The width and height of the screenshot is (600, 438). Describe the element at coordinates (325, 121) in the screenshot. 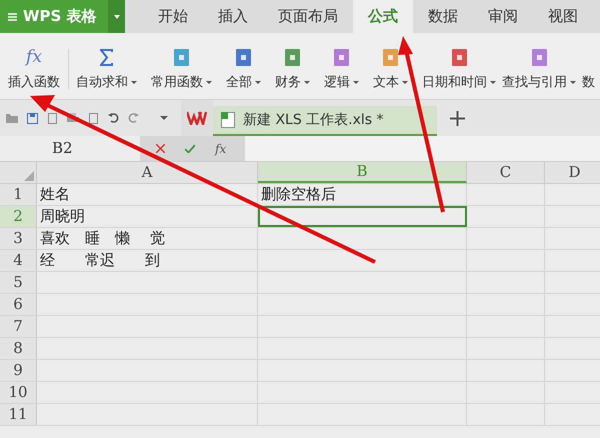

I see `document-tab: 新建 XLS 工作表.xls *` at that location.